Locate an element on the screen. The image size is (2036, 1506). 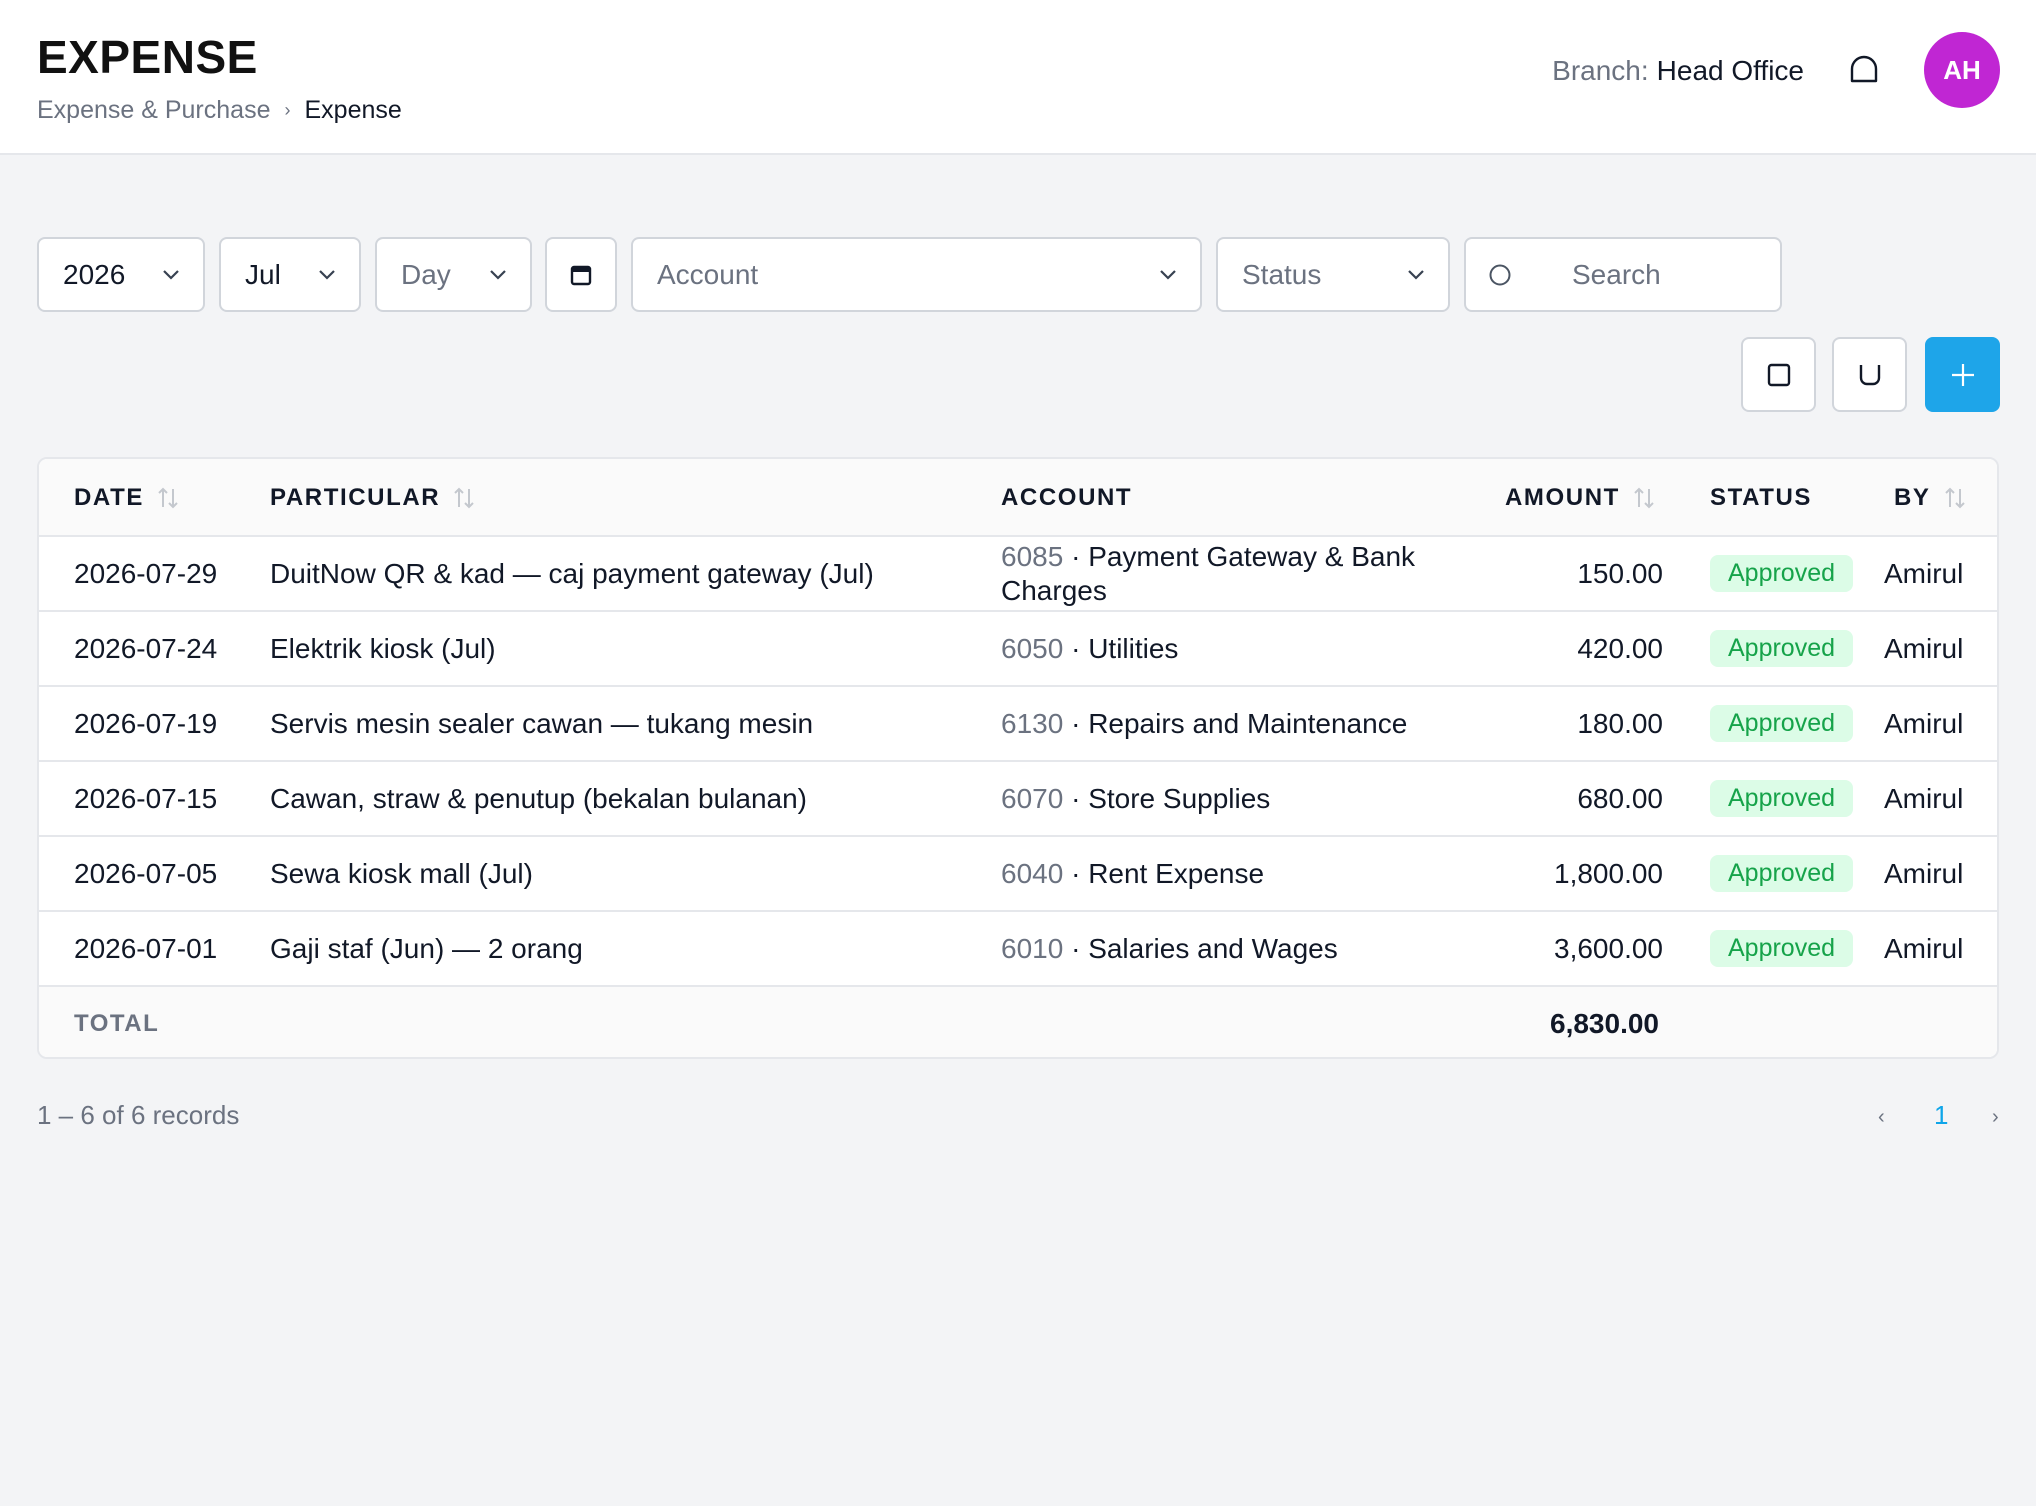
column-date: DATE is located at coordinates (127, 498).